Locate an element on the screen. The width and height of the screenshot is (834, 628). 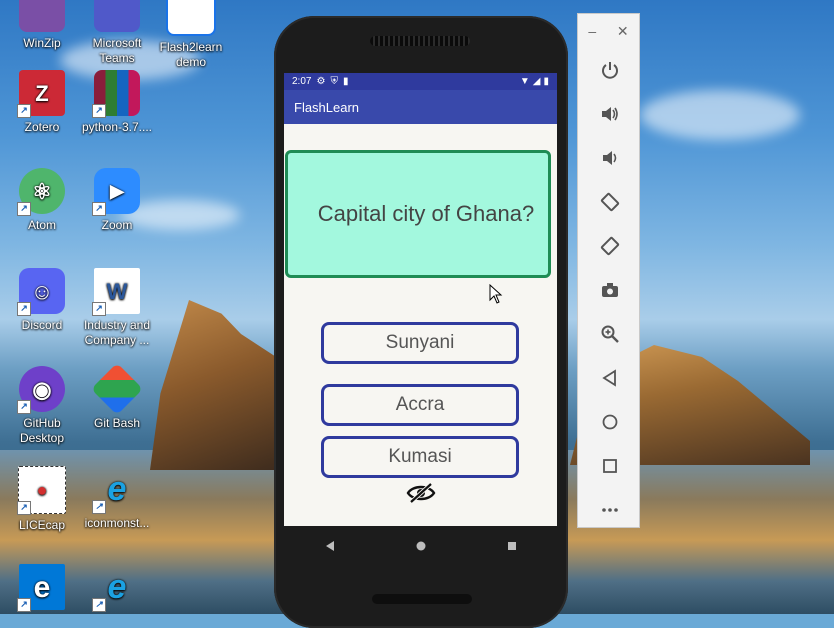
settings-icon: ⚙ is located at coordinates (321, 81).